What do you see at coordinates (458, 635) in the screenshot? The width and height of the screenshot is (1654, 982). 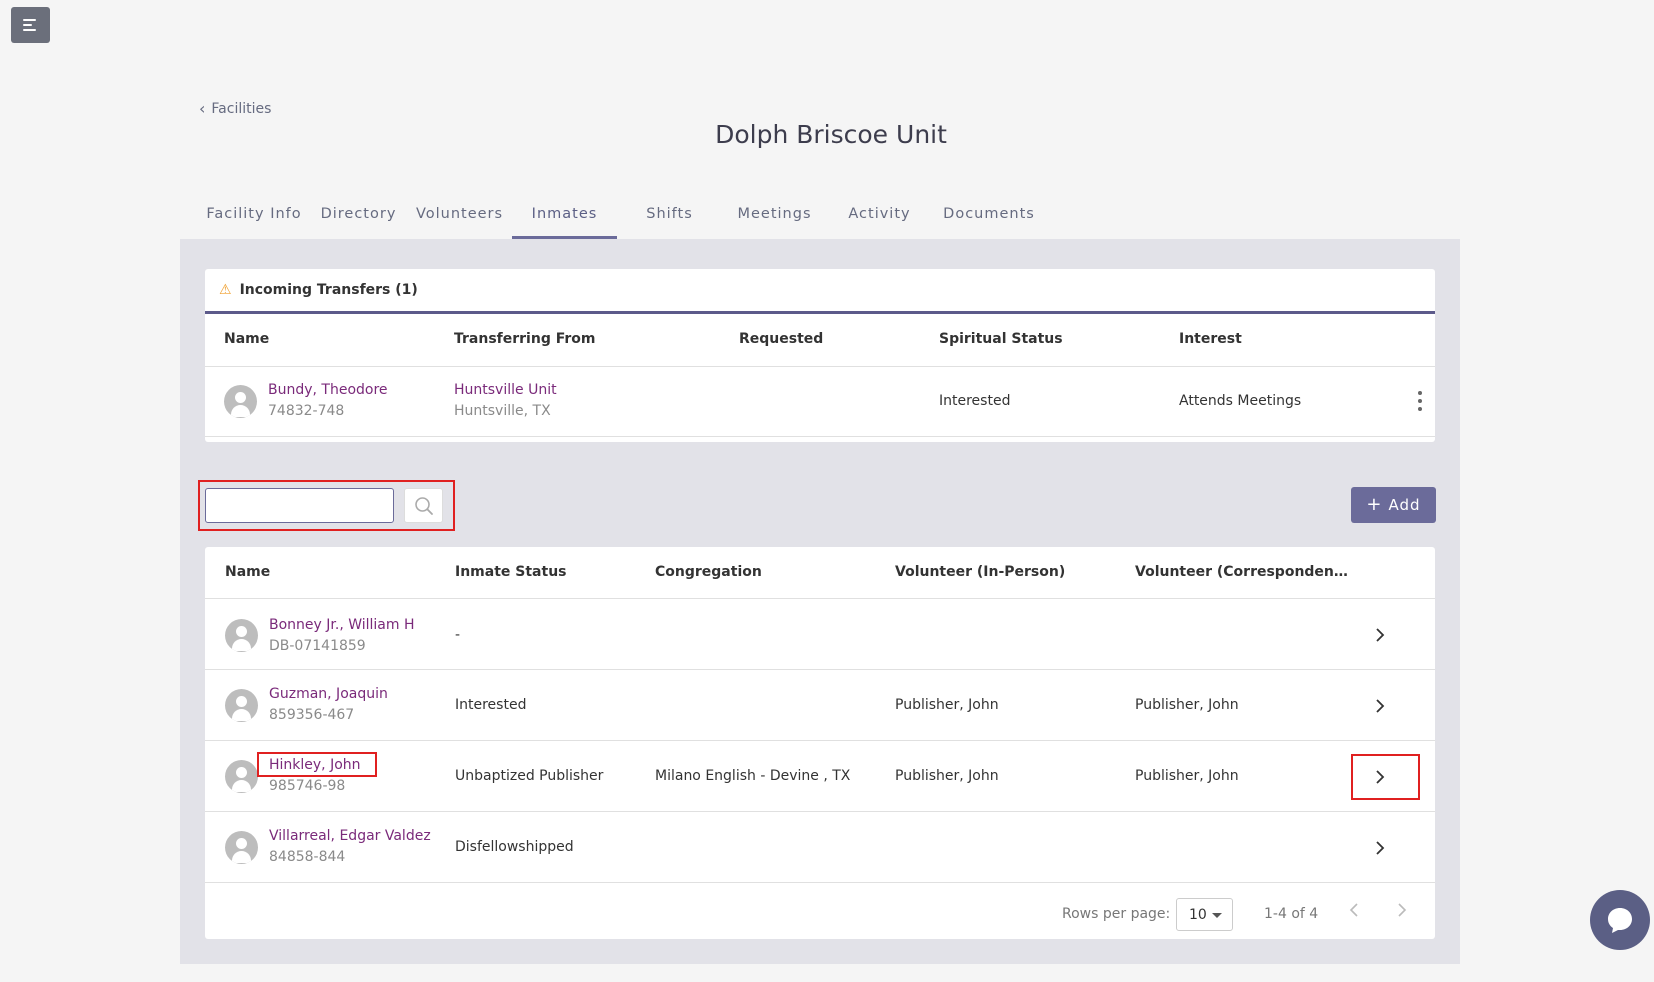 I see `inmate-status: -` at bounding box center [458, 635].